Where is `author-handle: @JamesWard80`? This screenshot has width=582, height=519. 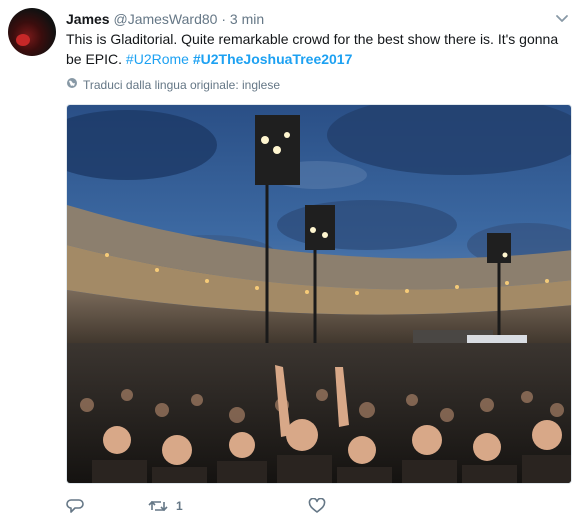 author-handle: @JamesWard80 is located at coordinates (165, 19).